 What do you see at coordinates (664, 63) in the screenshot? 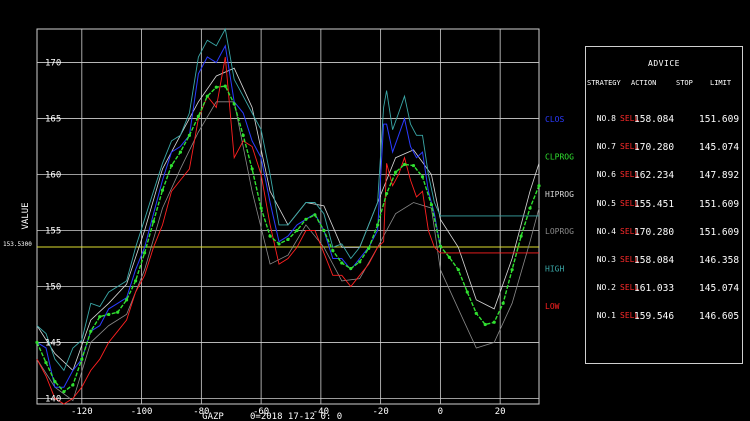
I see `advice-title: ADVICE` at bounding box center [664, 63].